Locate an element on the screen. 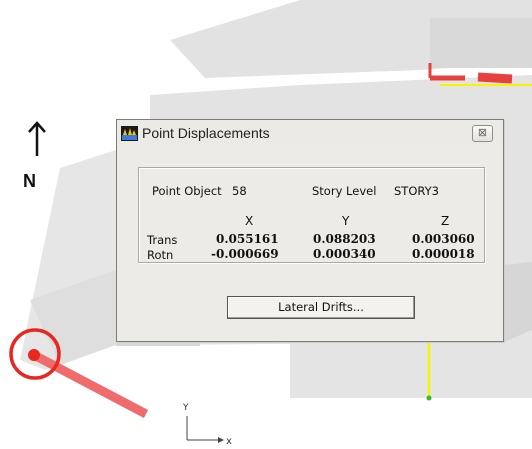  column-joint is located at coordinates (429, 398).